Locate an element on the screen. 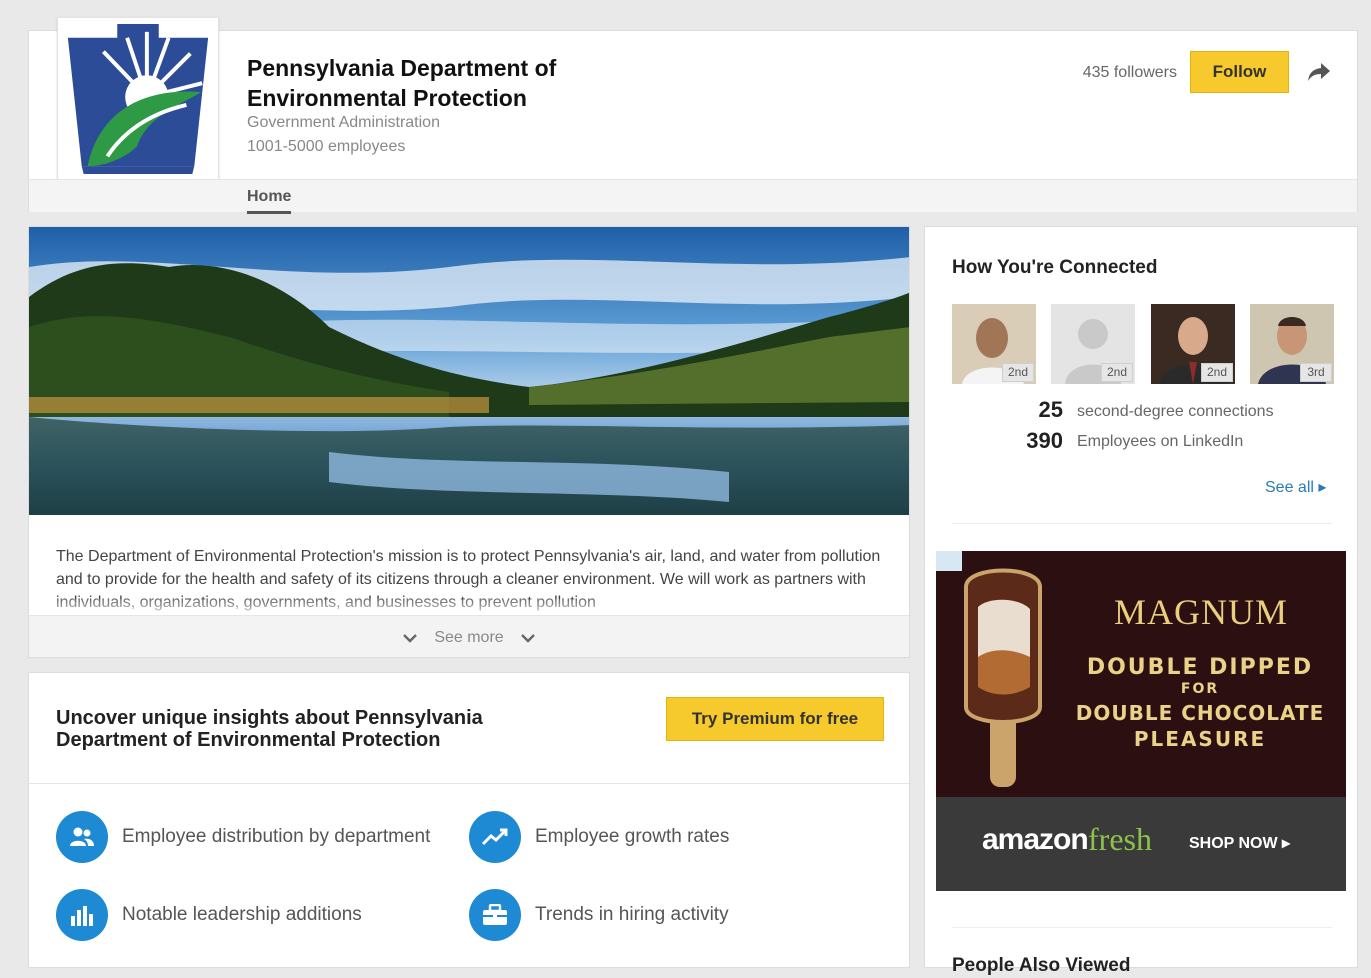 This screenshot has height=978, width=1371. connection-degree-badge: 3rd is located at coordinates (1316, 372).